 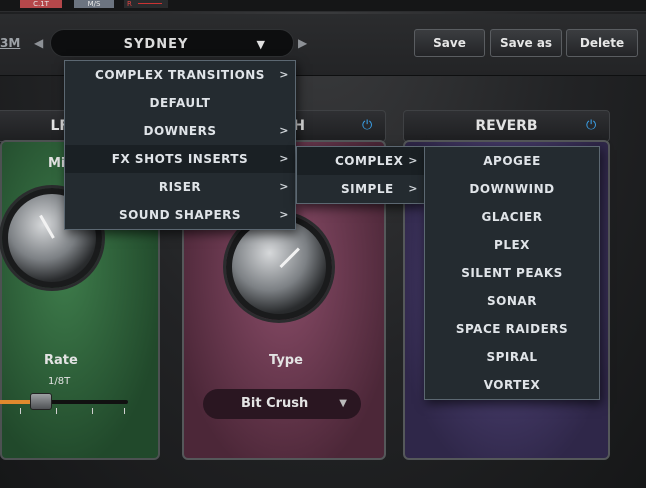 I want to click on top-strip: C.1T M/S R, so click(x=323, y=6).